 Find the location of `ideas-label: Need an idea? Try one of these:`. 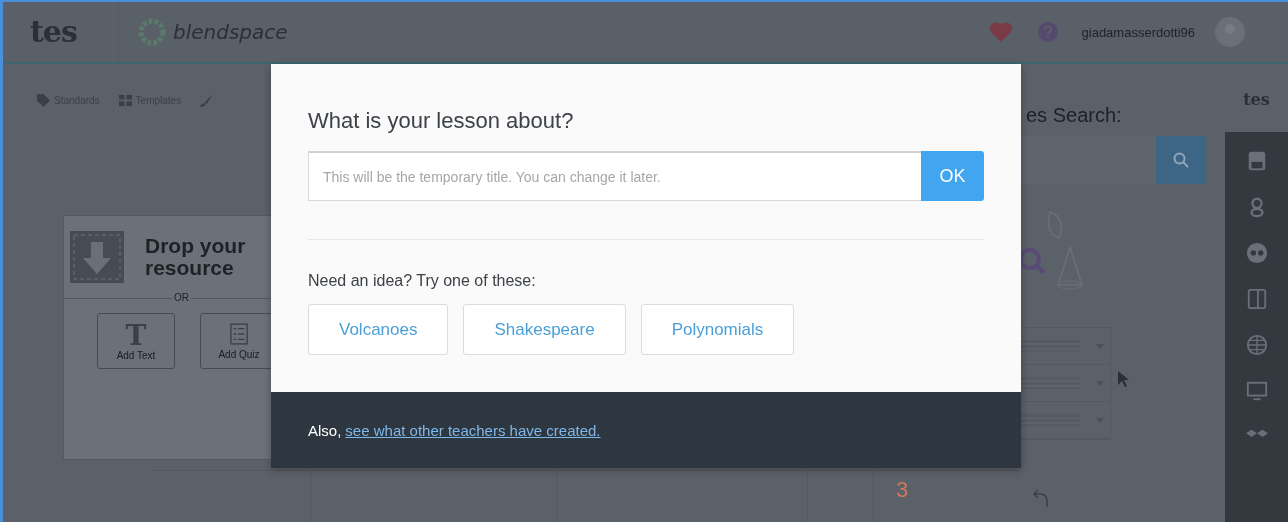

ideas-label: Need an idea? Try one of these: is located at coordinates (422, 281).